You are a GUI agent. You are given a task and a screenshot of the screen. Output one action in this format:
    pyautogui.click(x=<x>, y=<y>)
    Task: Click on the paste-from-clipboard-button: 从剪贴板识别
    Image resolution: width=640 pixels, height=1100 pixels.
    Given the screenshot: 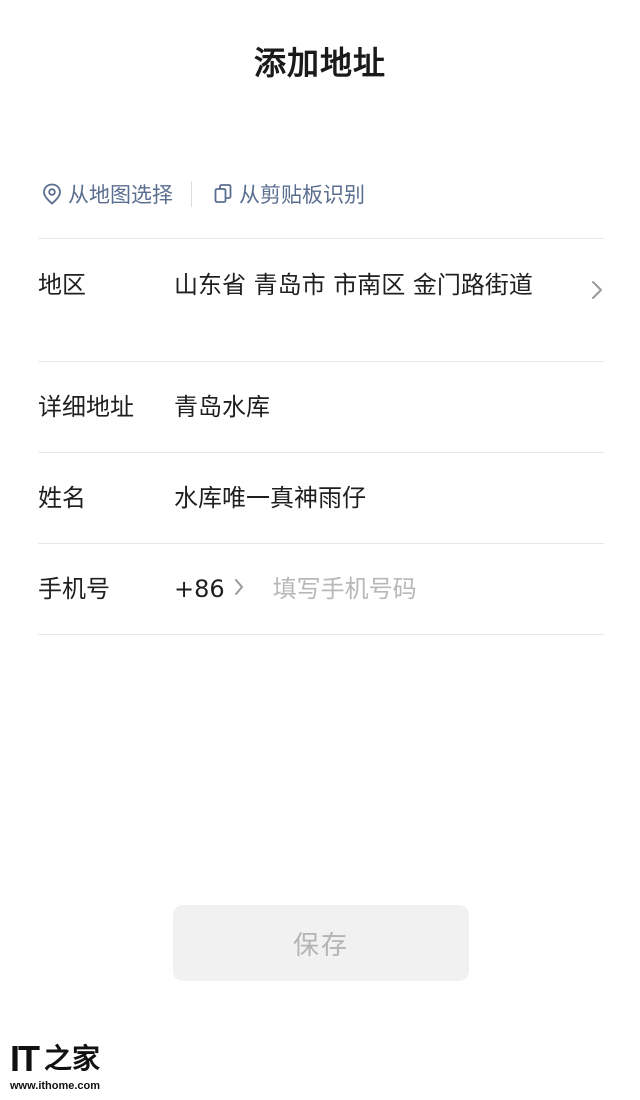 What is the action you would take?
    pyautogui.click(x=288, y=194)
    